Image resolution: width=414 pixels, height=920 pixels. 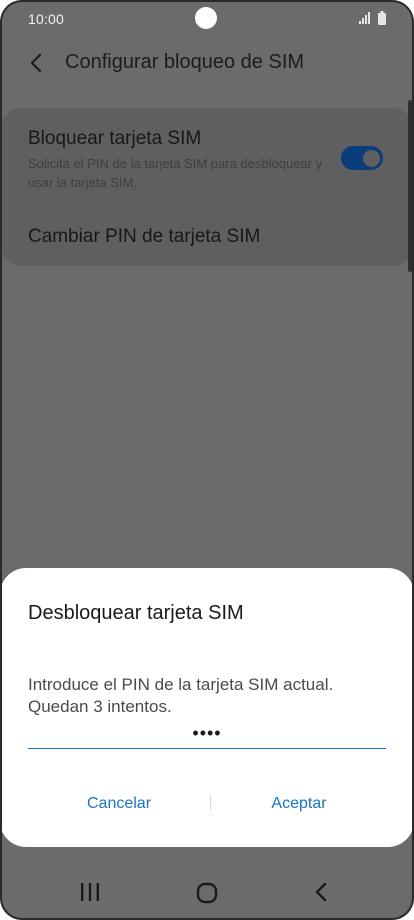 What do you see at coordinates (37, 63) in the screenshot?
I see `back-arrow-icon` at bounding box center [37, 63].